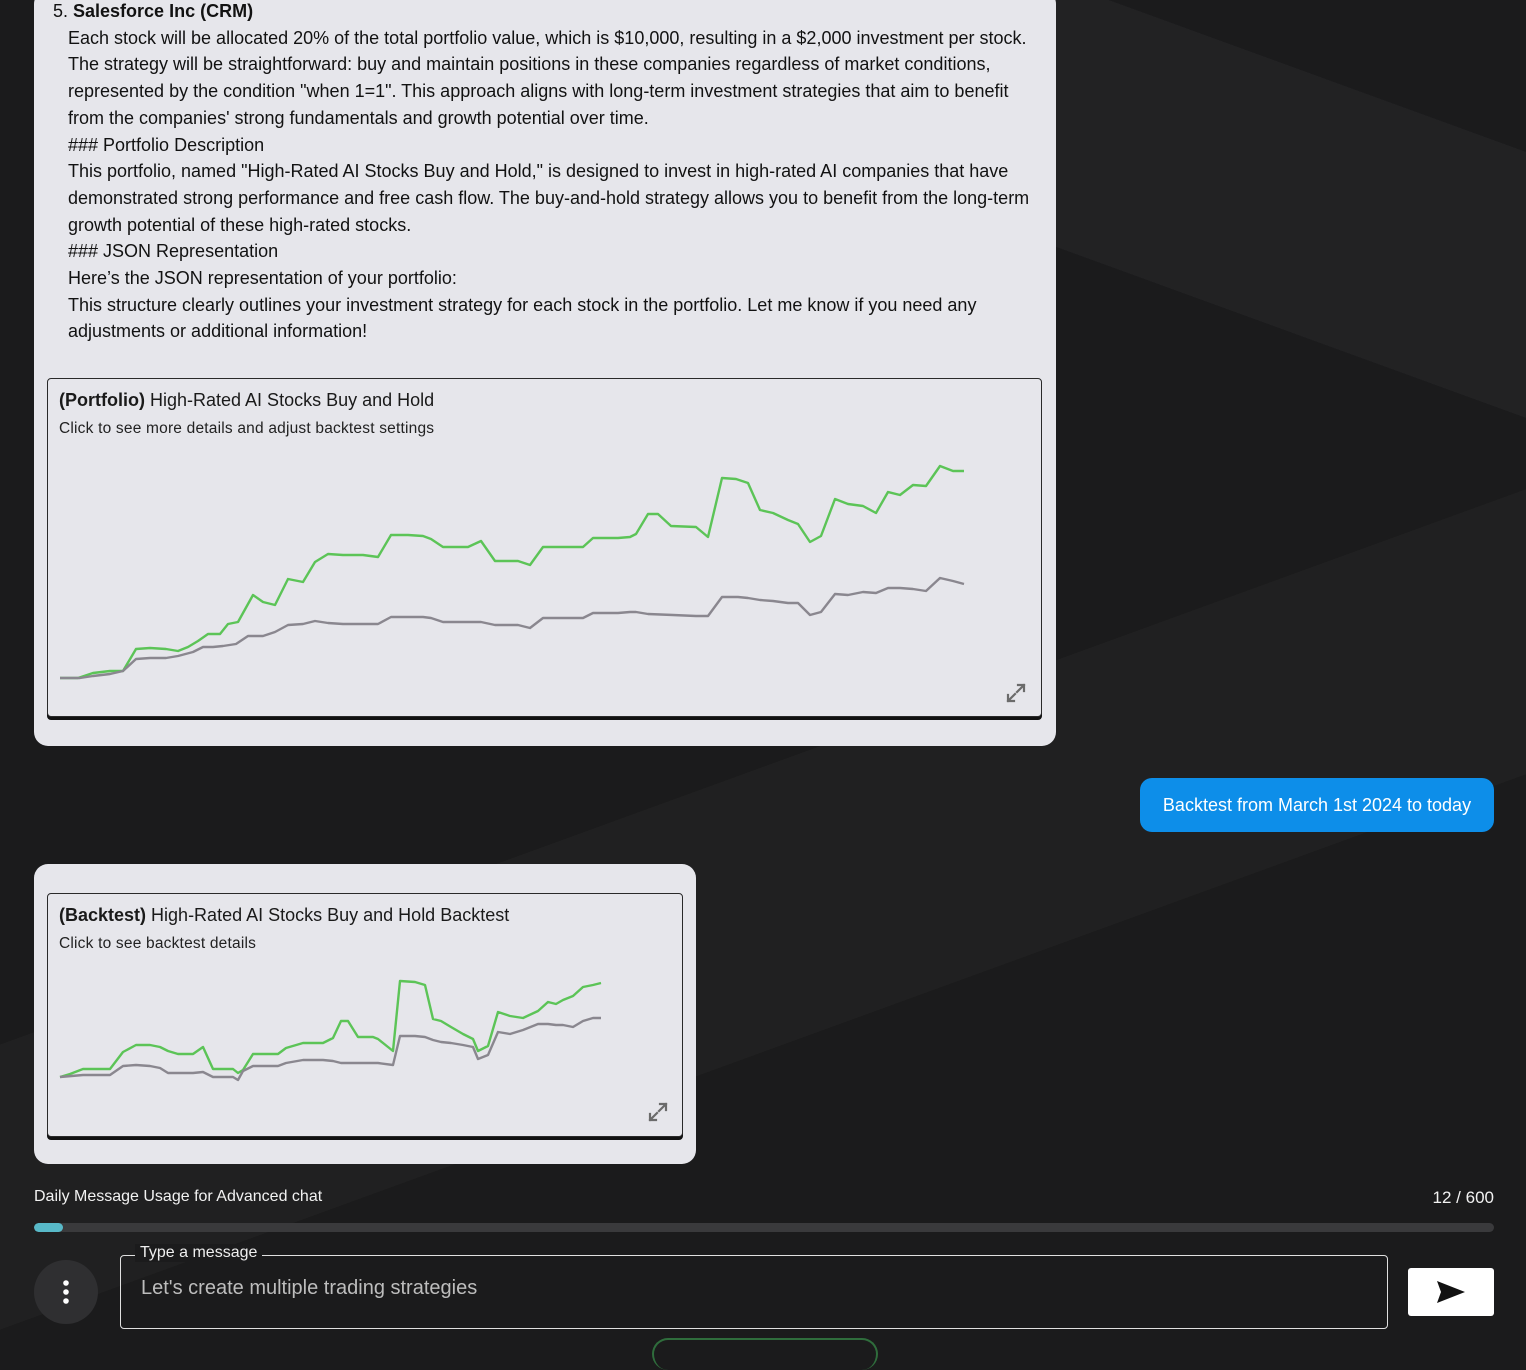 The height and width of the screenshot is (1370, 1526). Describe the element at coordinates (49, 1227) in the screenshot. I see `usage-progress-fill` at that location.